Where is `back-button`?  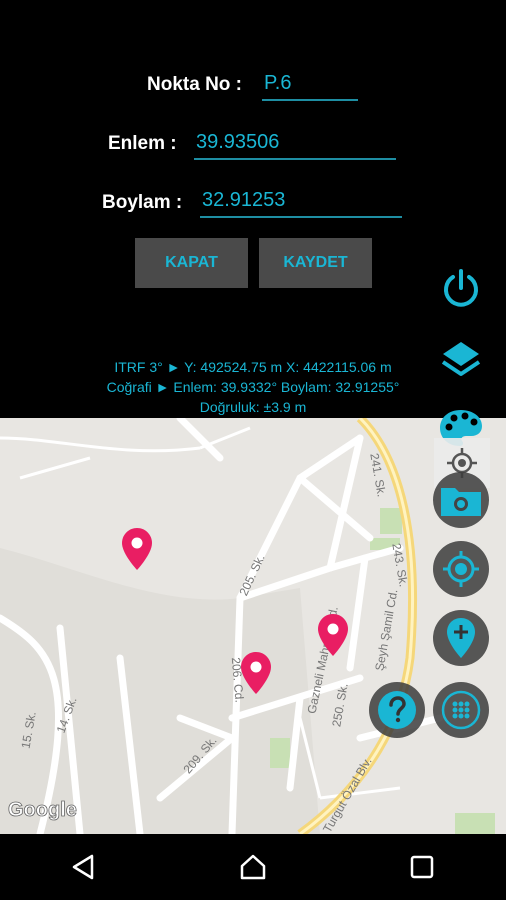 back-button is located at coordinates (84, 867).